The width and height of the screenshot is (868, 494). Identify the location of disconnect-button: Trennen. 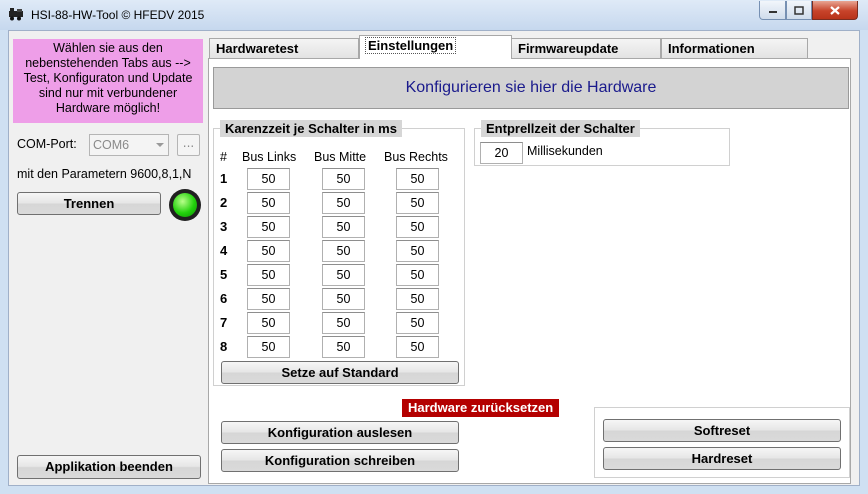
(89, 203).